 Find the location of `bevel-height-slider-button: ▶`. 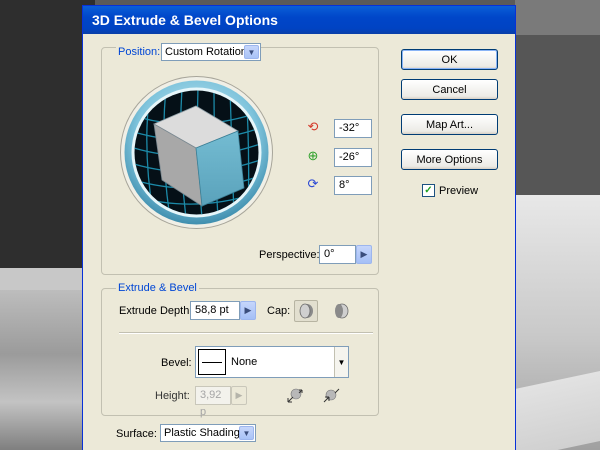

bevel-height-slider-button: ▶ is located at coordinates (239, 395).